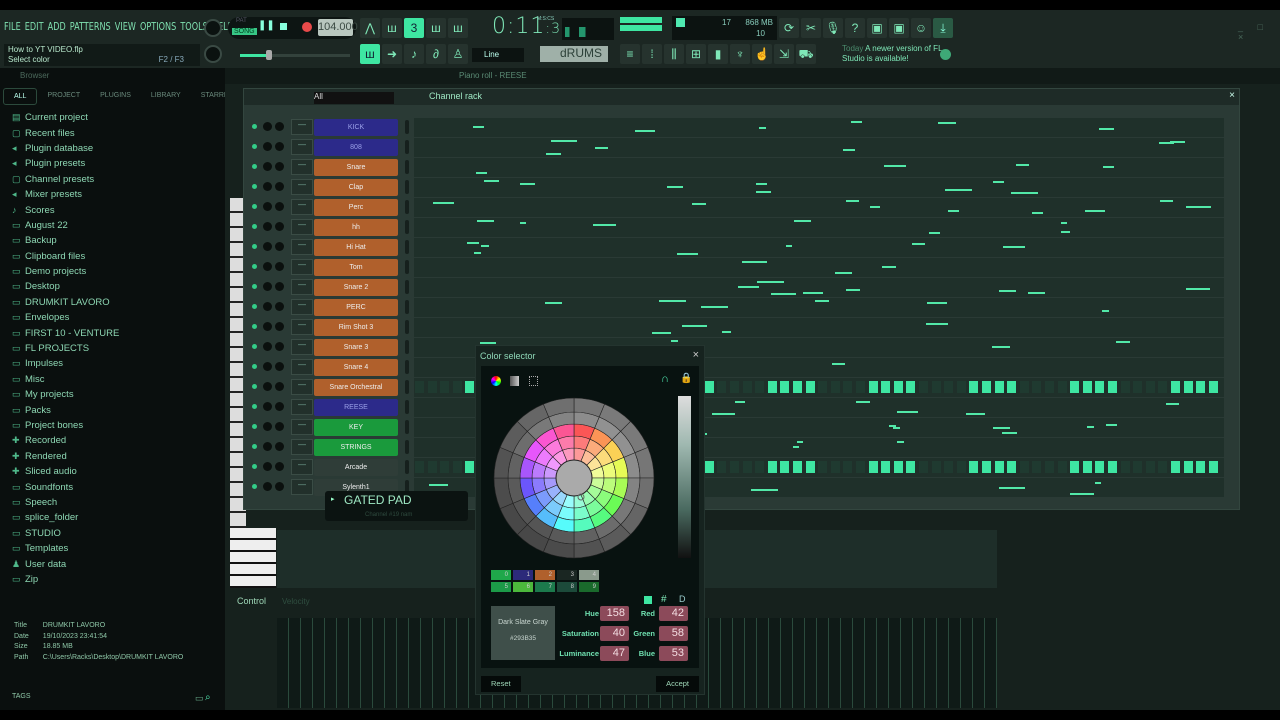 The height and width of the screenshot is (720, 1280). I want to click on plugin-icon: ♆, so click(740, 54).